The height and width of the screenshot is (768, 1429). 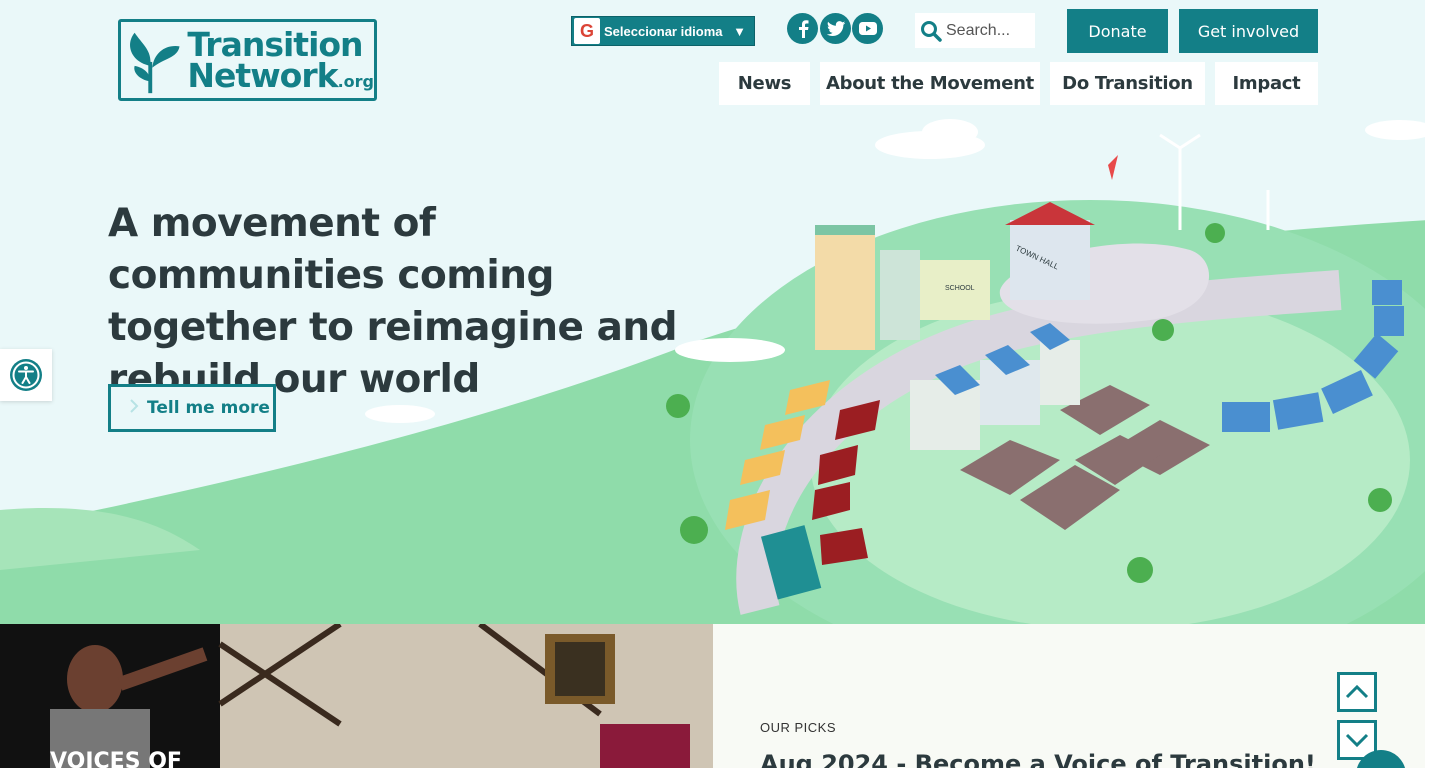 I want to click on facebook-link, so click(x=802, y=28).